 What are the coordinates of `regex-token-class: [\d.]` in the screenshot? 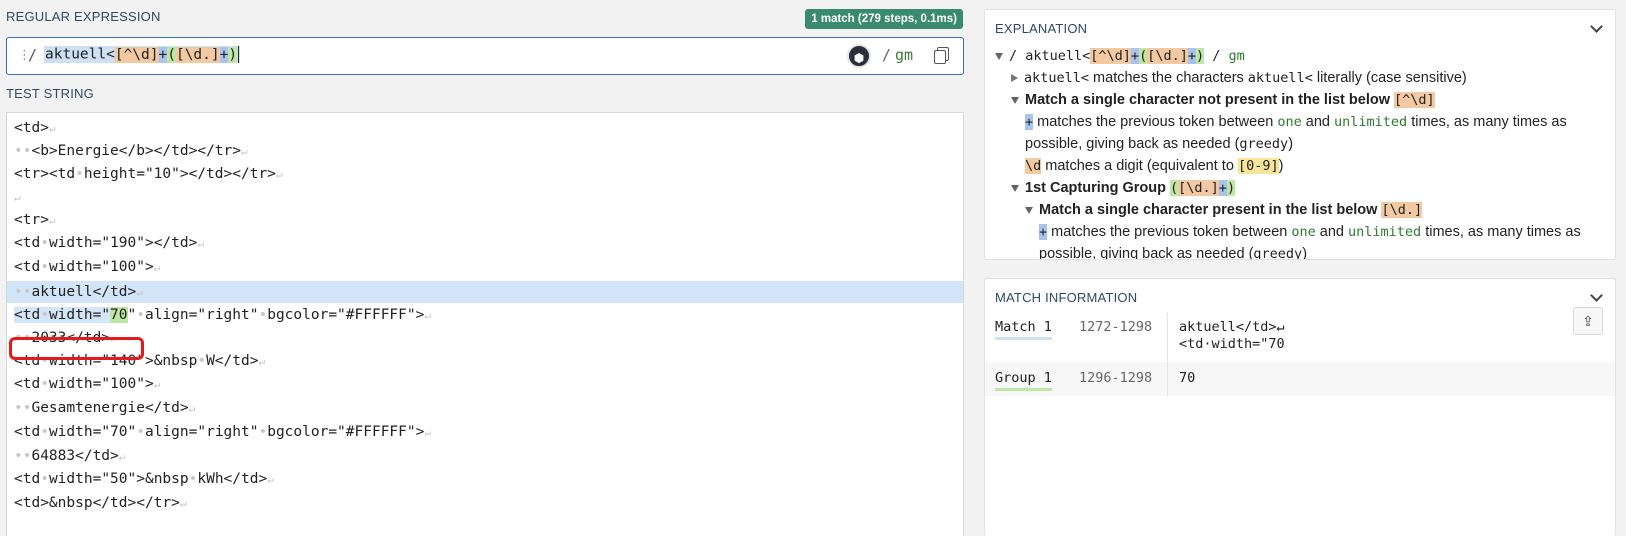 It's located at (197, 54).